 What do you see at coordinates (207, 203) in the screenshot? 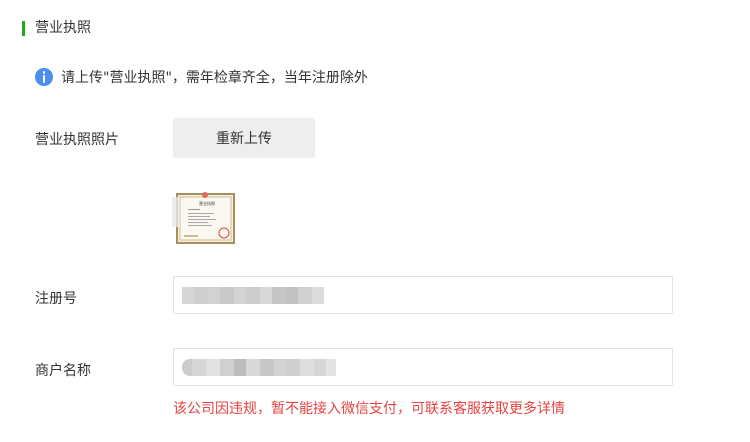
I see `license-thumbnail-title: 营业执照` at bounding box center [207, 203].